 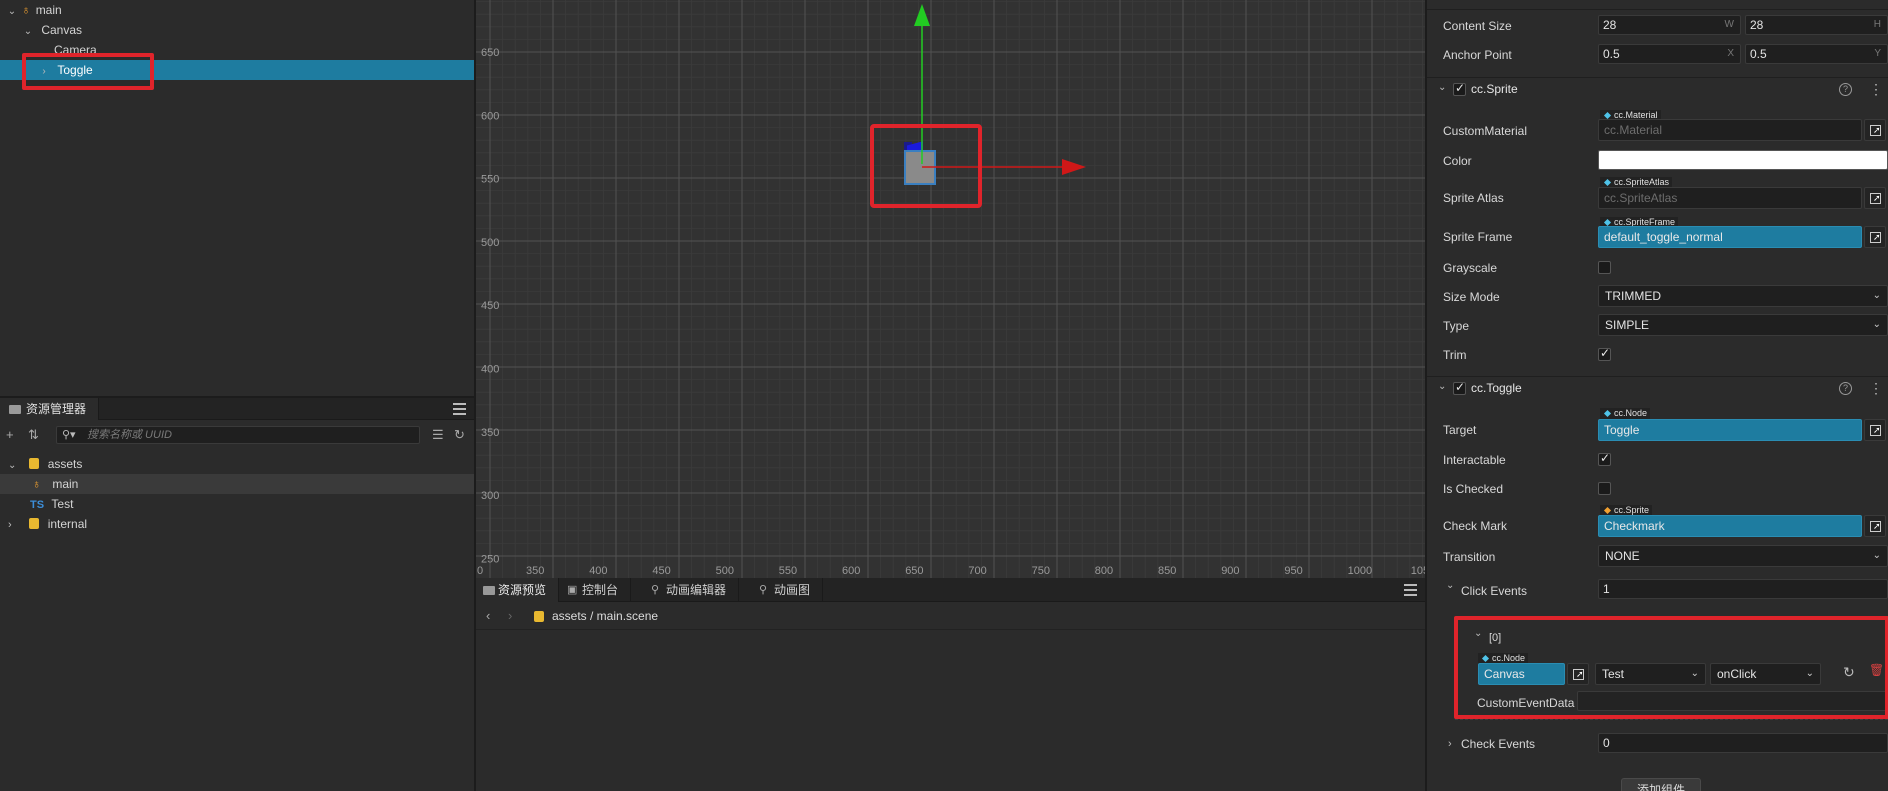 What do you see at coordinates (1757, 25) in the screenshot?
I see `content-size-height-value: 28` at bounding box center [1757, 25].